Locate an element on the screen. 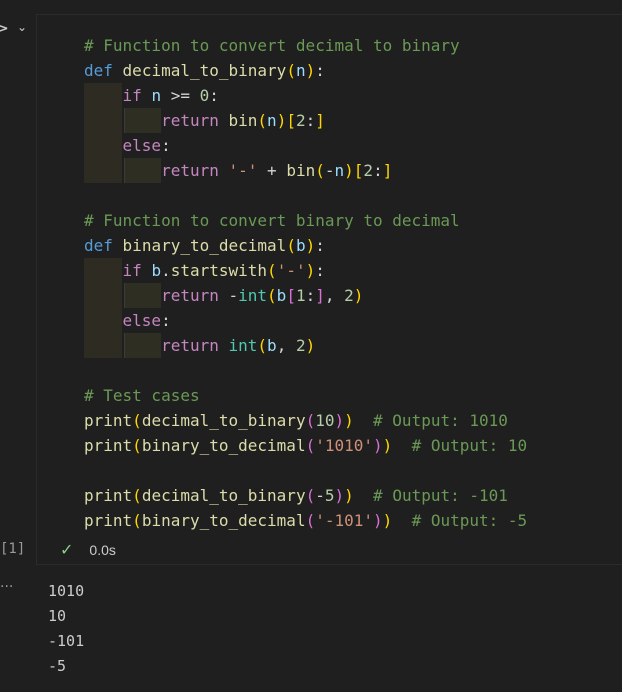 This screenshot has width=622, height=692. code-line: # Function to convert binary to decimal is located at coordinates (272, 220).